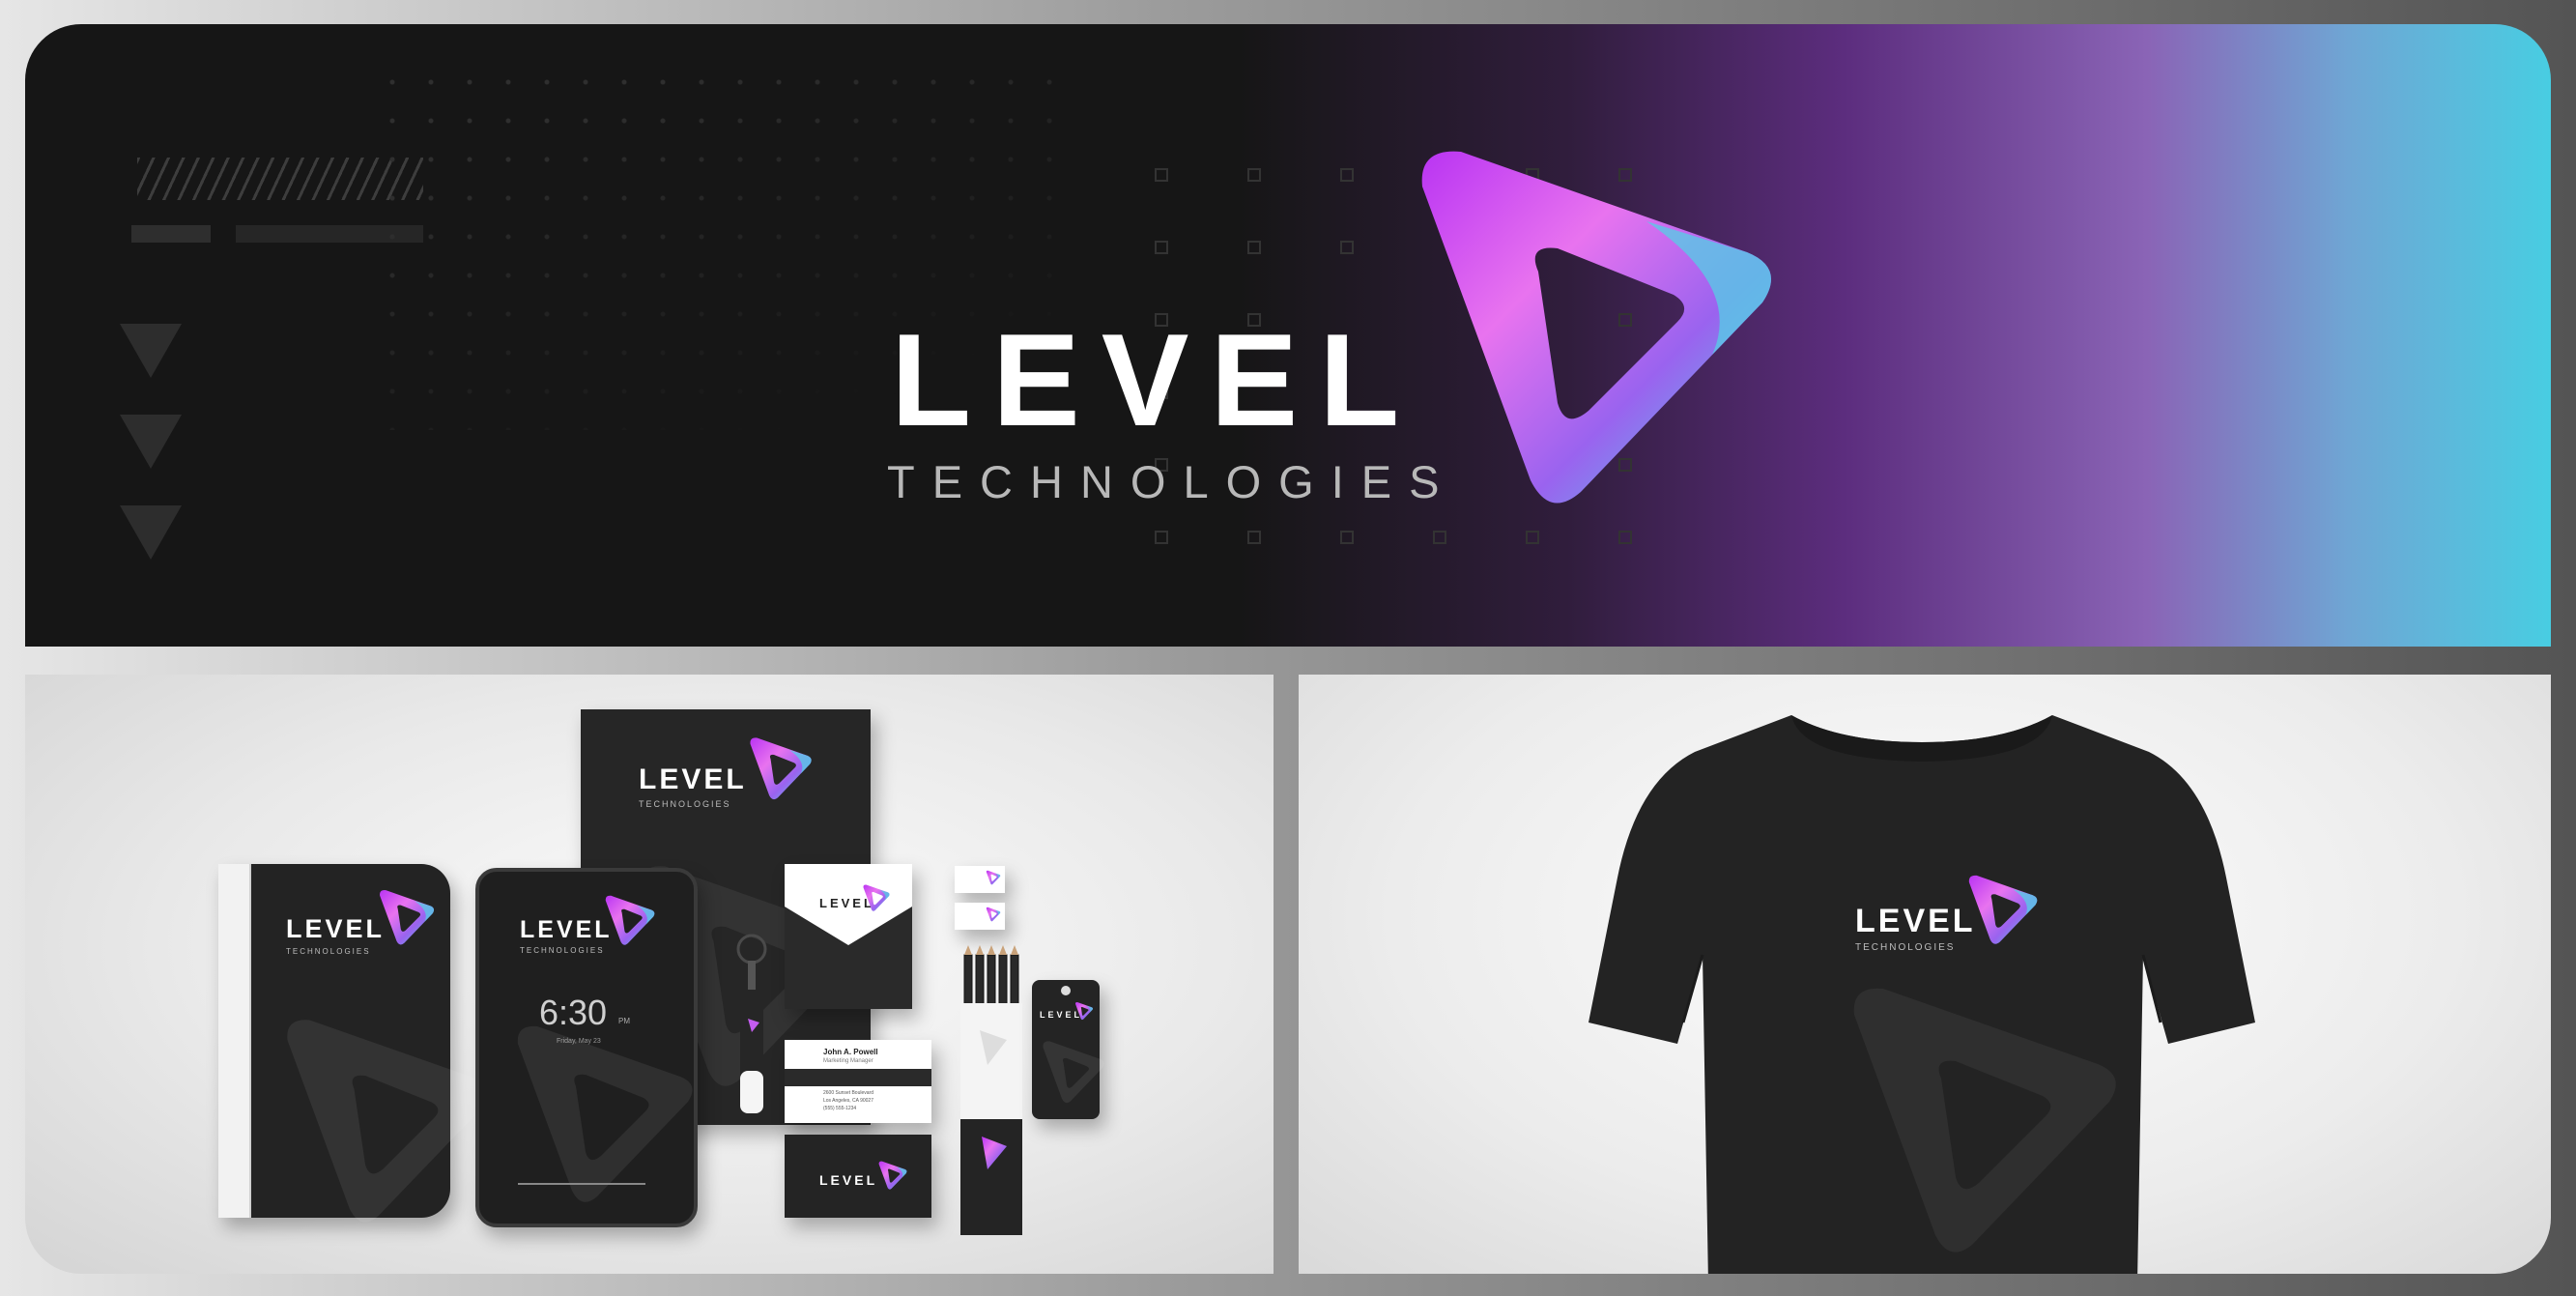 Image resolution: width=2576 pixels, height=1296 pixels. What do you see at coordinates (1906, 948) in the screenshot?
I see `tshirt-tagline: TECHNOLOGIES` at bounding box center [1906, 948].